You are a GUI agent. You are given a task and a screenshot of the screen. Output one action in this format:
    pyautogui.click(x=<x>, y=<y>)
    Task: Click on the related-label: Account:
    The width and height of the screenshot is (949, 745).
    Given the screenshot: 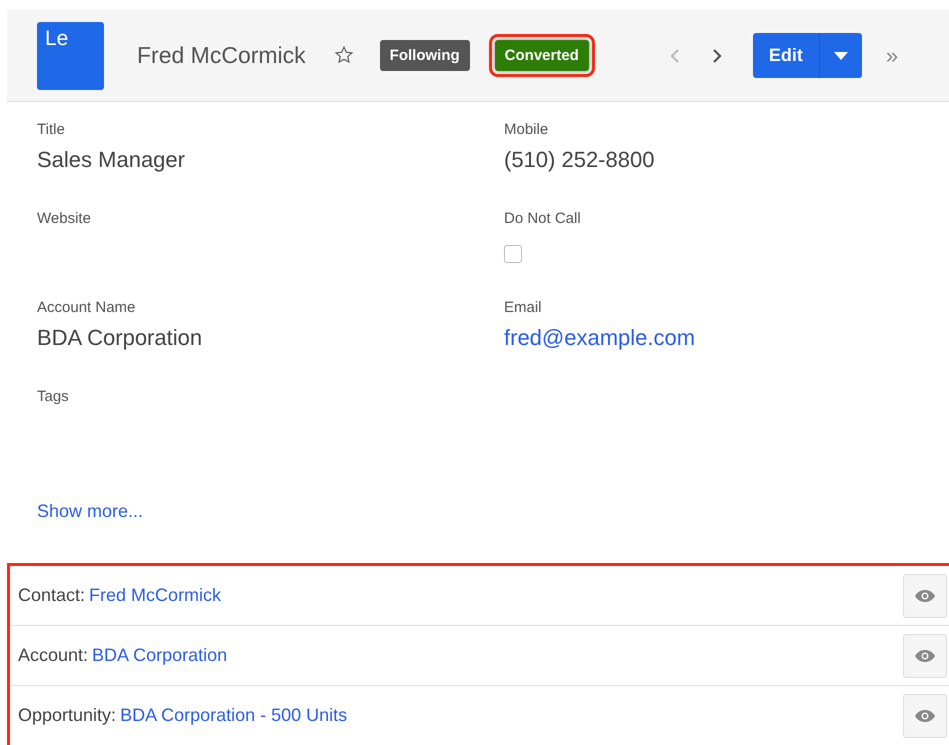 What is the action you would take?
    pyautogui.click(x=53, y=655)
    